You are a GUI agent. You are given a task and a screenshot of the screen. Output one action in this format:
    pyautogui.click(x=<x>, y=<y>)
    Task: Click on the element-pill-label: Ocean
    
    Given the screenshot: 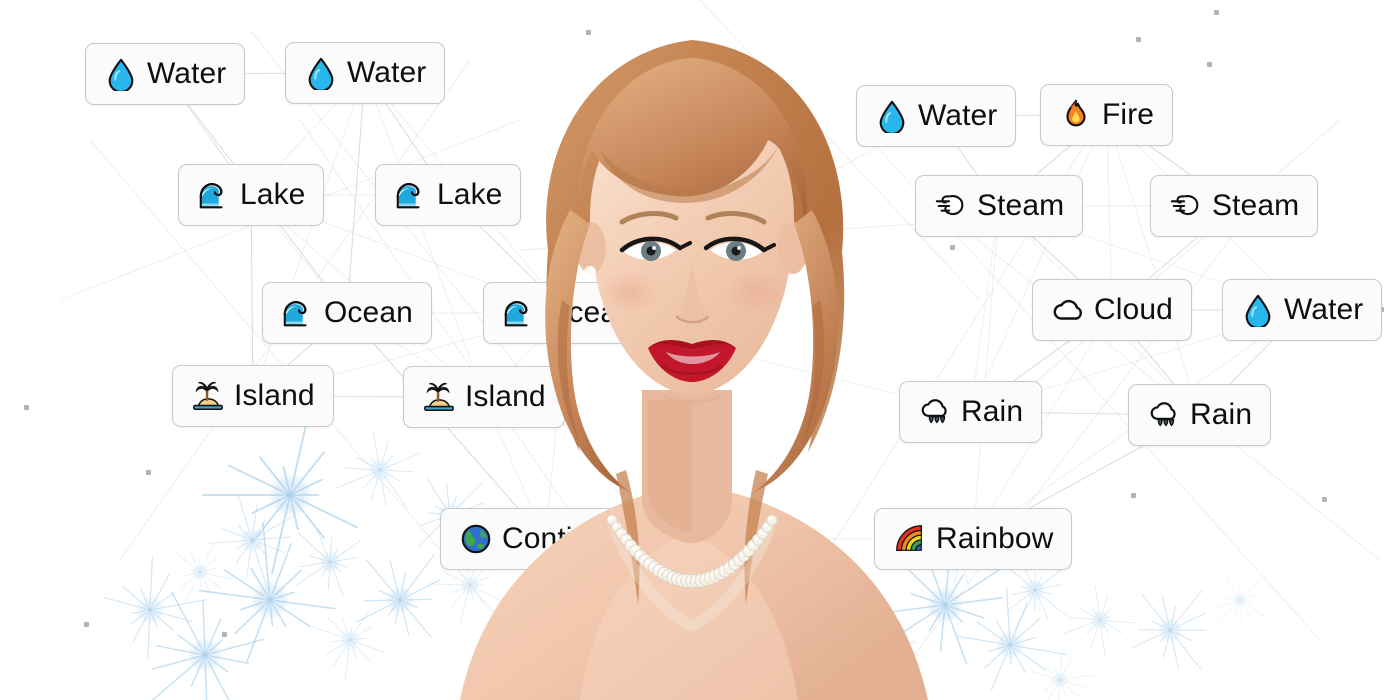 What is the action you would take?
    pyautogui.click(x=368, y=312)
    